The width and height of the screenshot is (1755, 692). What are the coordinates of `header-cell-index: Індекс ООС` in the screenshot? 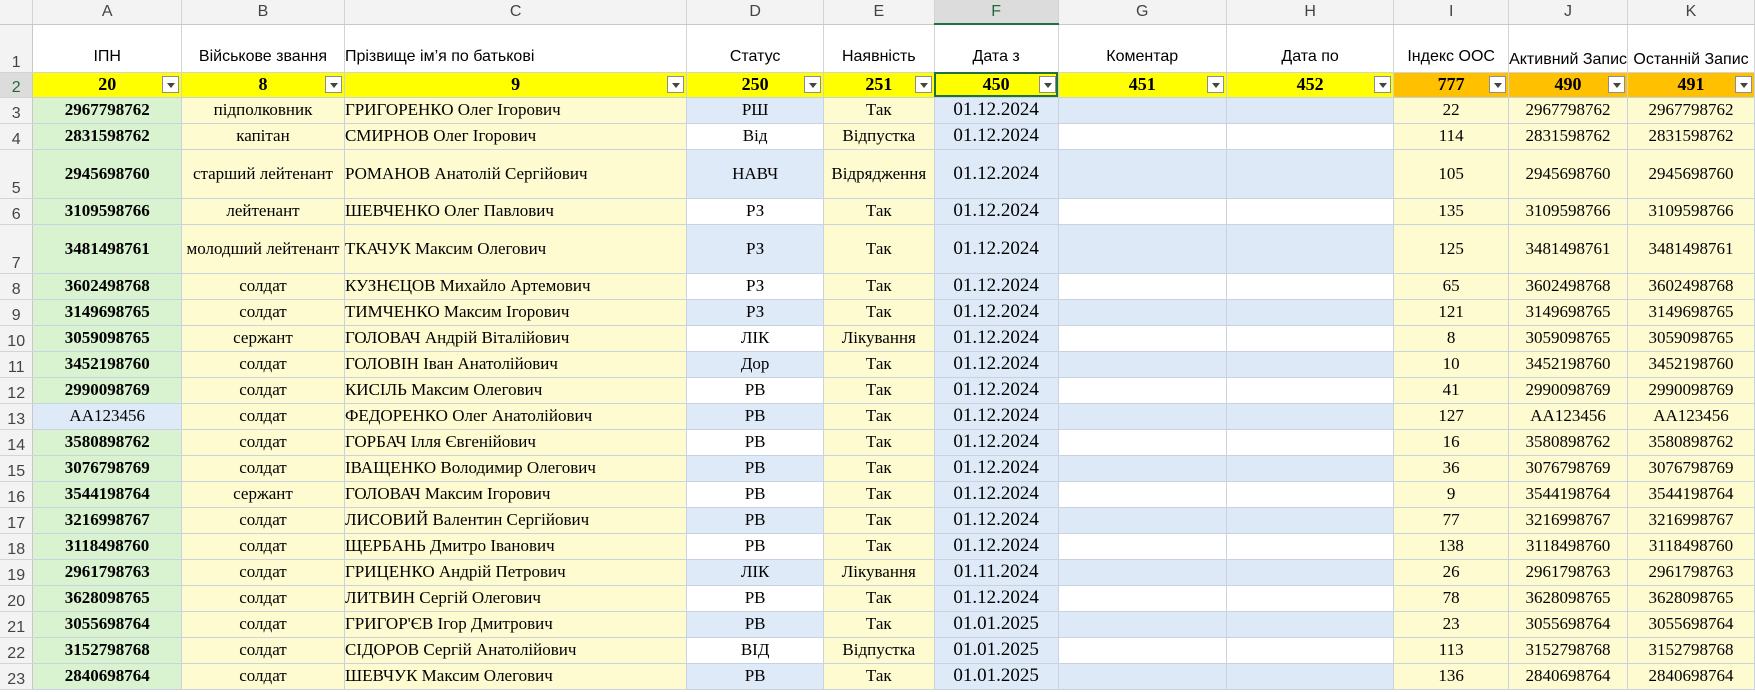 It's located at (1451, 48).